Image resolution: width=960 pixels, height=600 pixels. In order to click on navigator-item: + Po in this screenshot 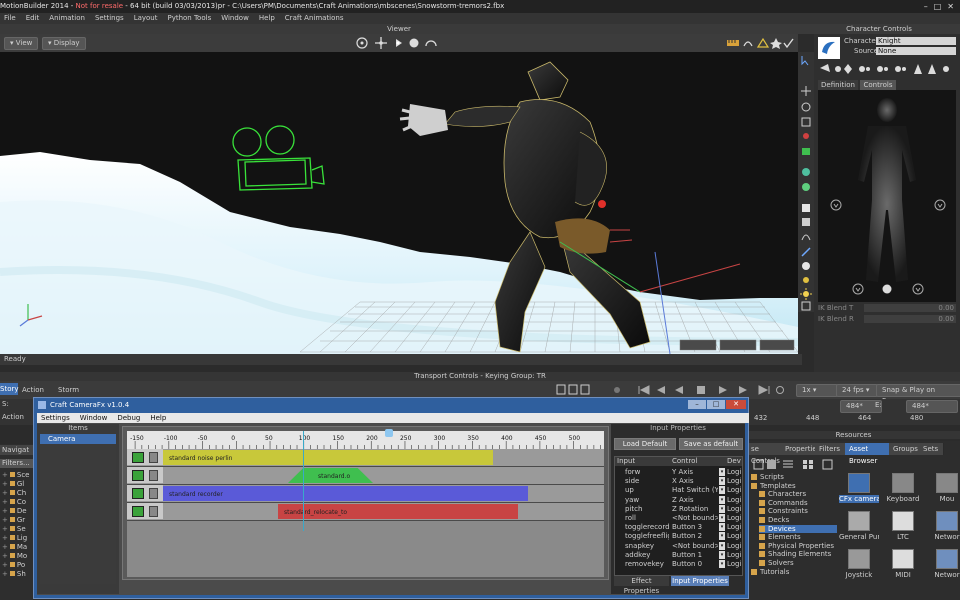, I will do `click(13, 565)`.